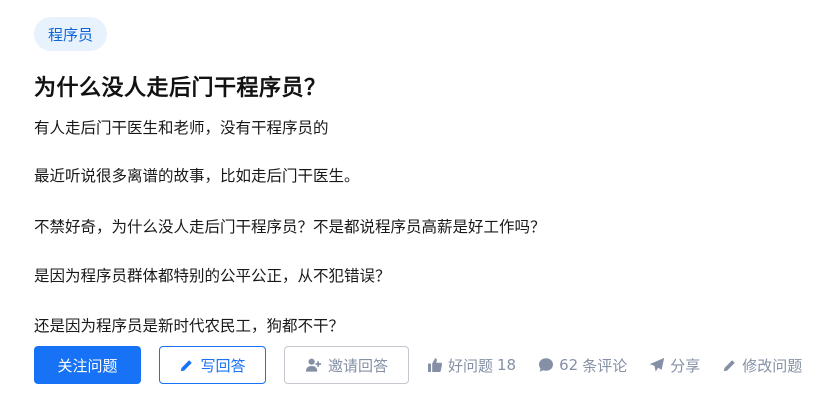  Describe the element at coordinates (435, 365) in the screenshot. I see `thumbs-up-icon` at that location.